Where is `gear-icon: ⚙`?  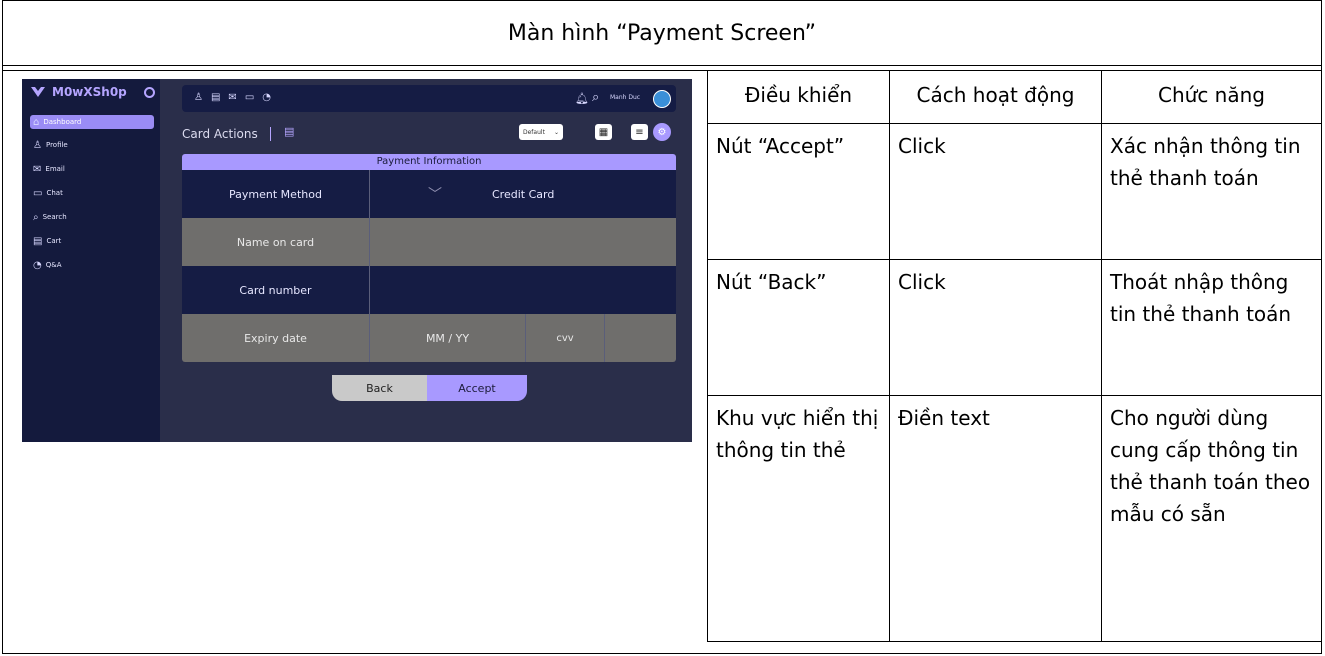
gear-icon: ⚙ is located at coordinates (662, 132).